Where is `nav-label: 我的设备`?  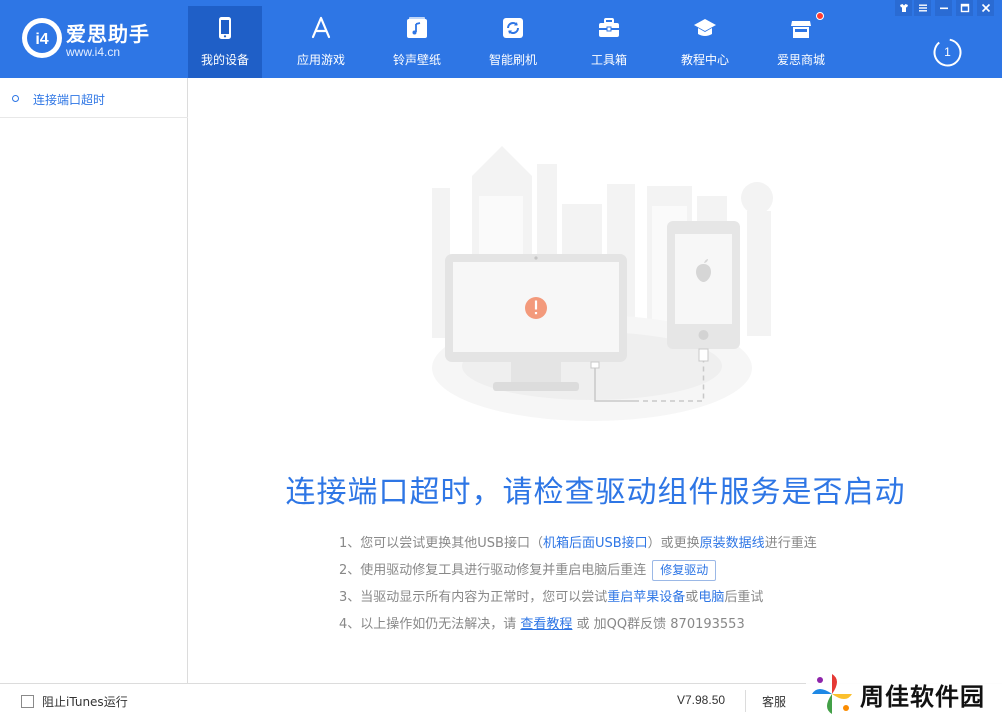
nav-label: 我的设备 is located at coordinates (224, 60).